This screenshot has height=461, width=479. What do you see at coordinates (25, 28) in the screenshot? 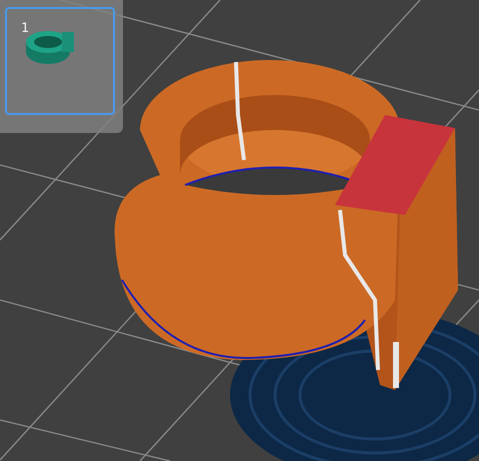
I see `object-number: 1` at bounding box center [25, 28].